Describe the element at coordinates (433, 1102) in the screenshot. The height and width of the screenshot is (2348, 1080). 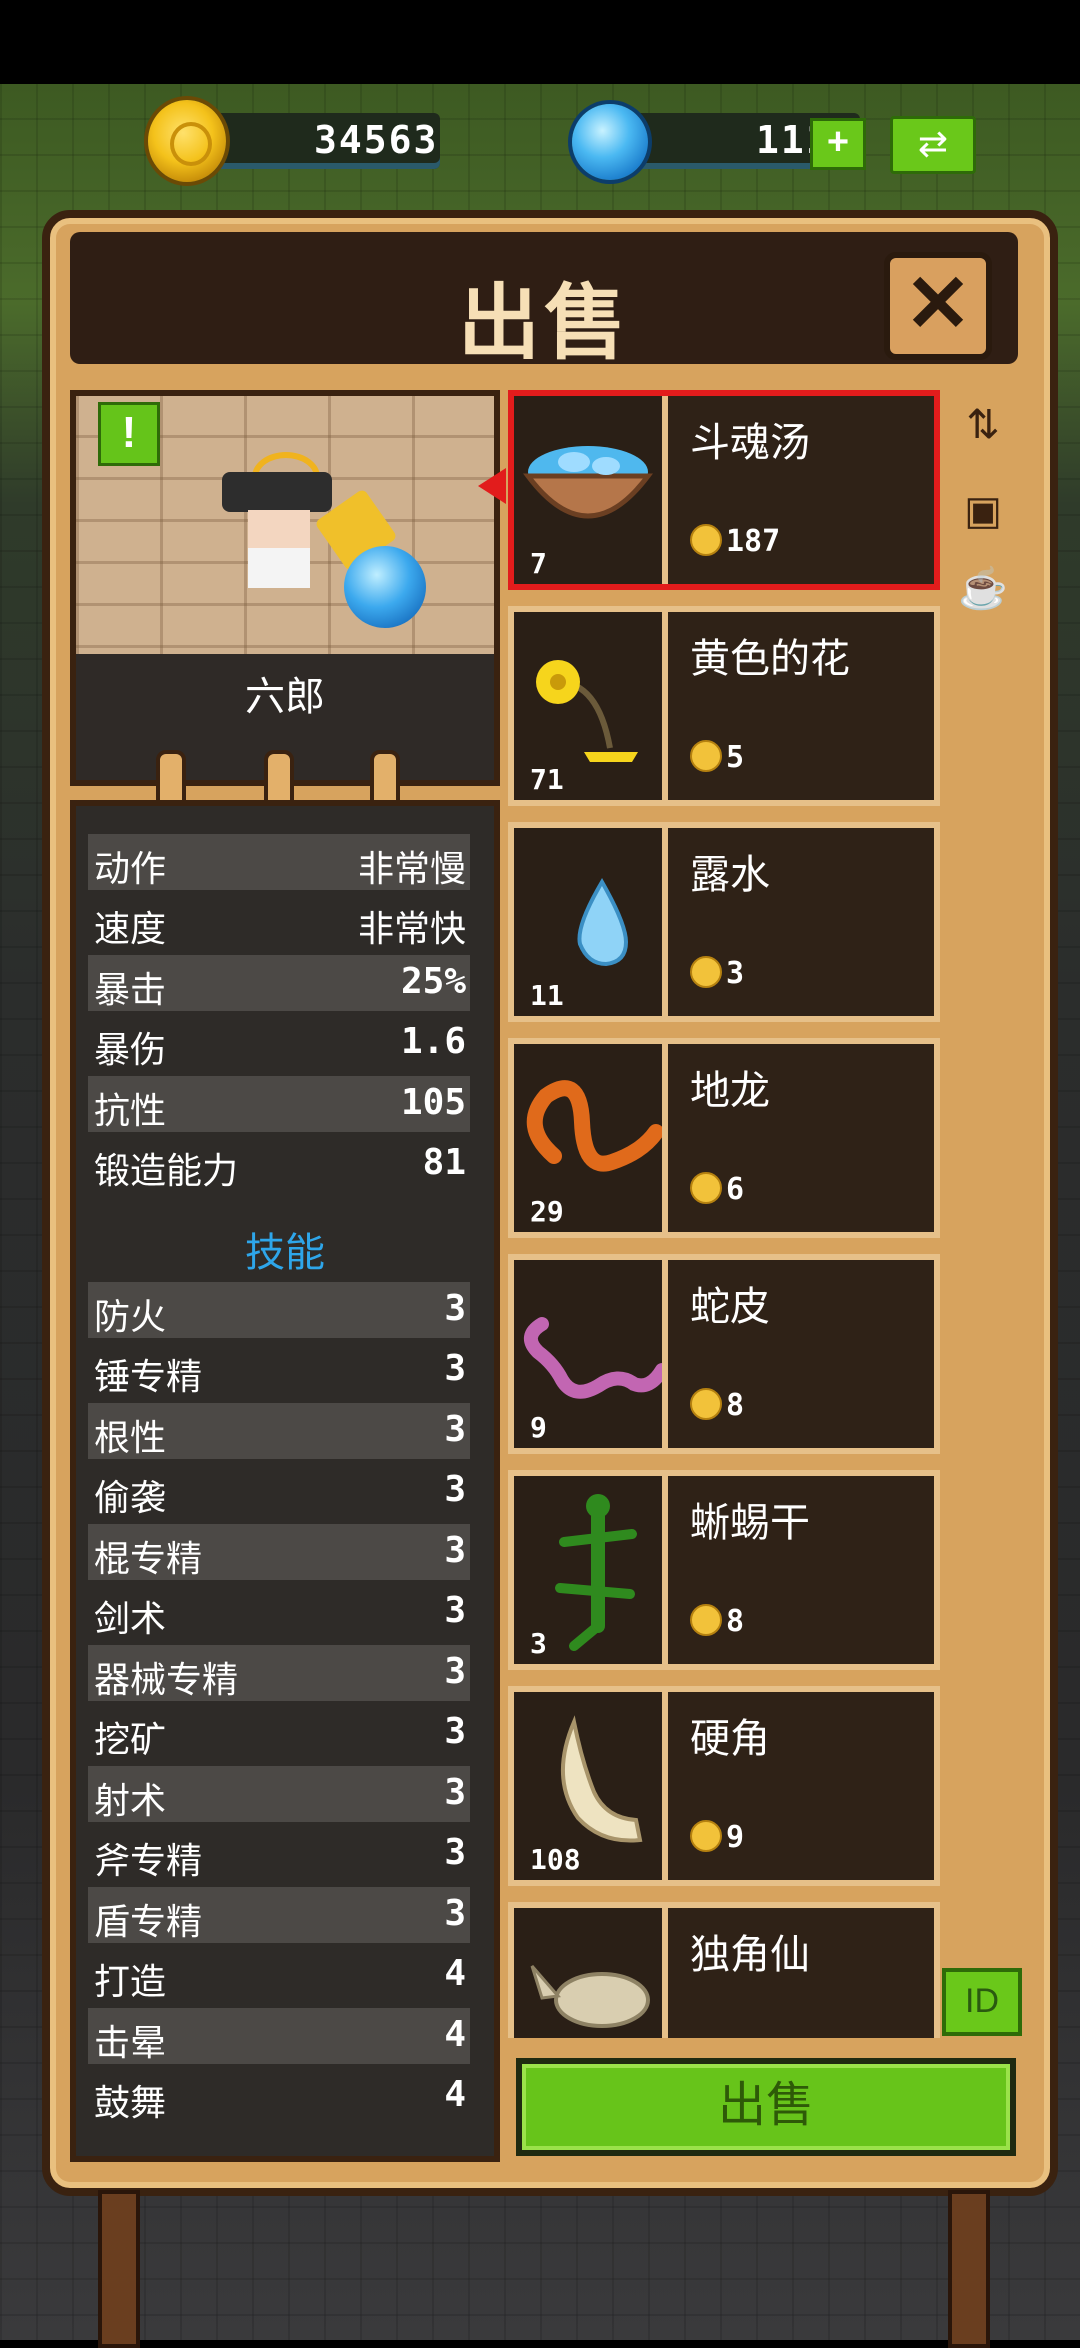
I see `stat-value: 105` at that location.